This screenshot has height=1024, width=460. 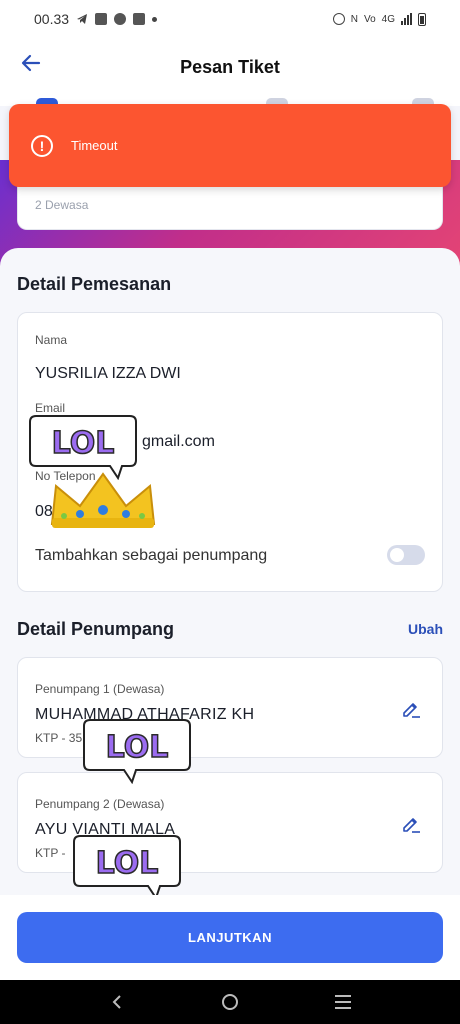 I want to click on status-left: 00.33, so click(x=96, y=19).